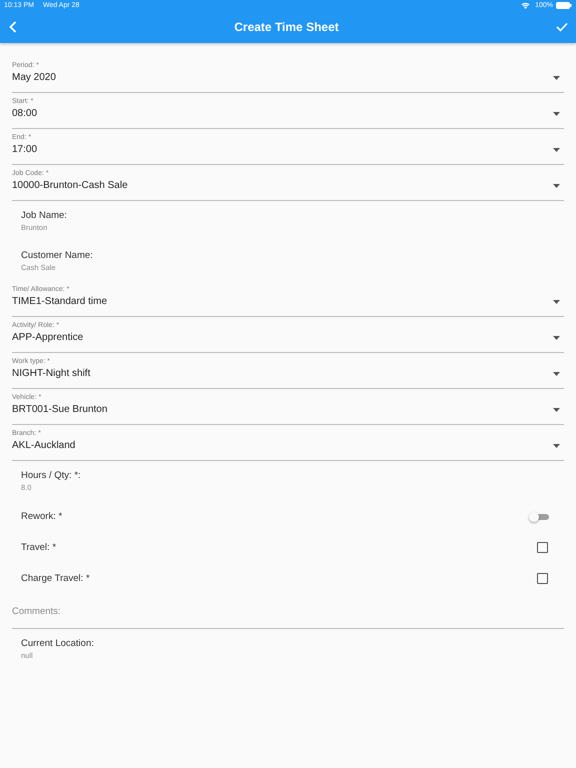 The height and width of the screenshot is (768, 576). What do you see at coordinates (288, 611) in the screenshot?
I see `comments-field: Comments:` at bounding box center [288, 611].